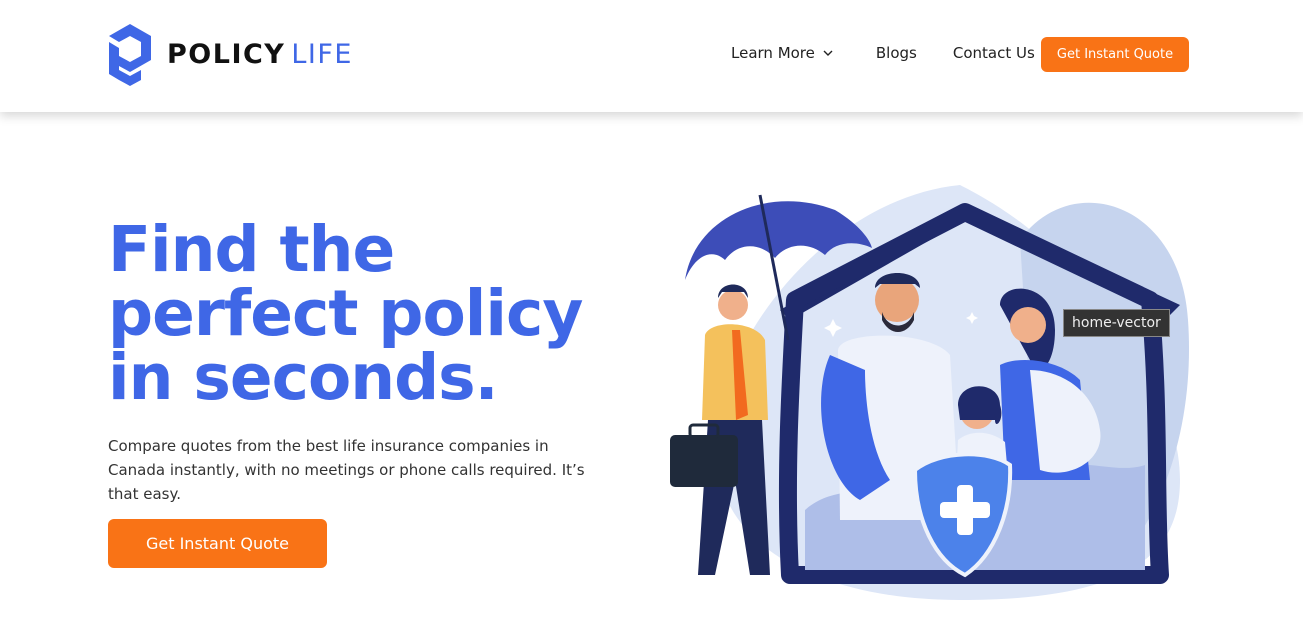 The width and height of the screenshot is (1303, 618). I want to click on logo-text-life: LIFE, so click(322, 54).